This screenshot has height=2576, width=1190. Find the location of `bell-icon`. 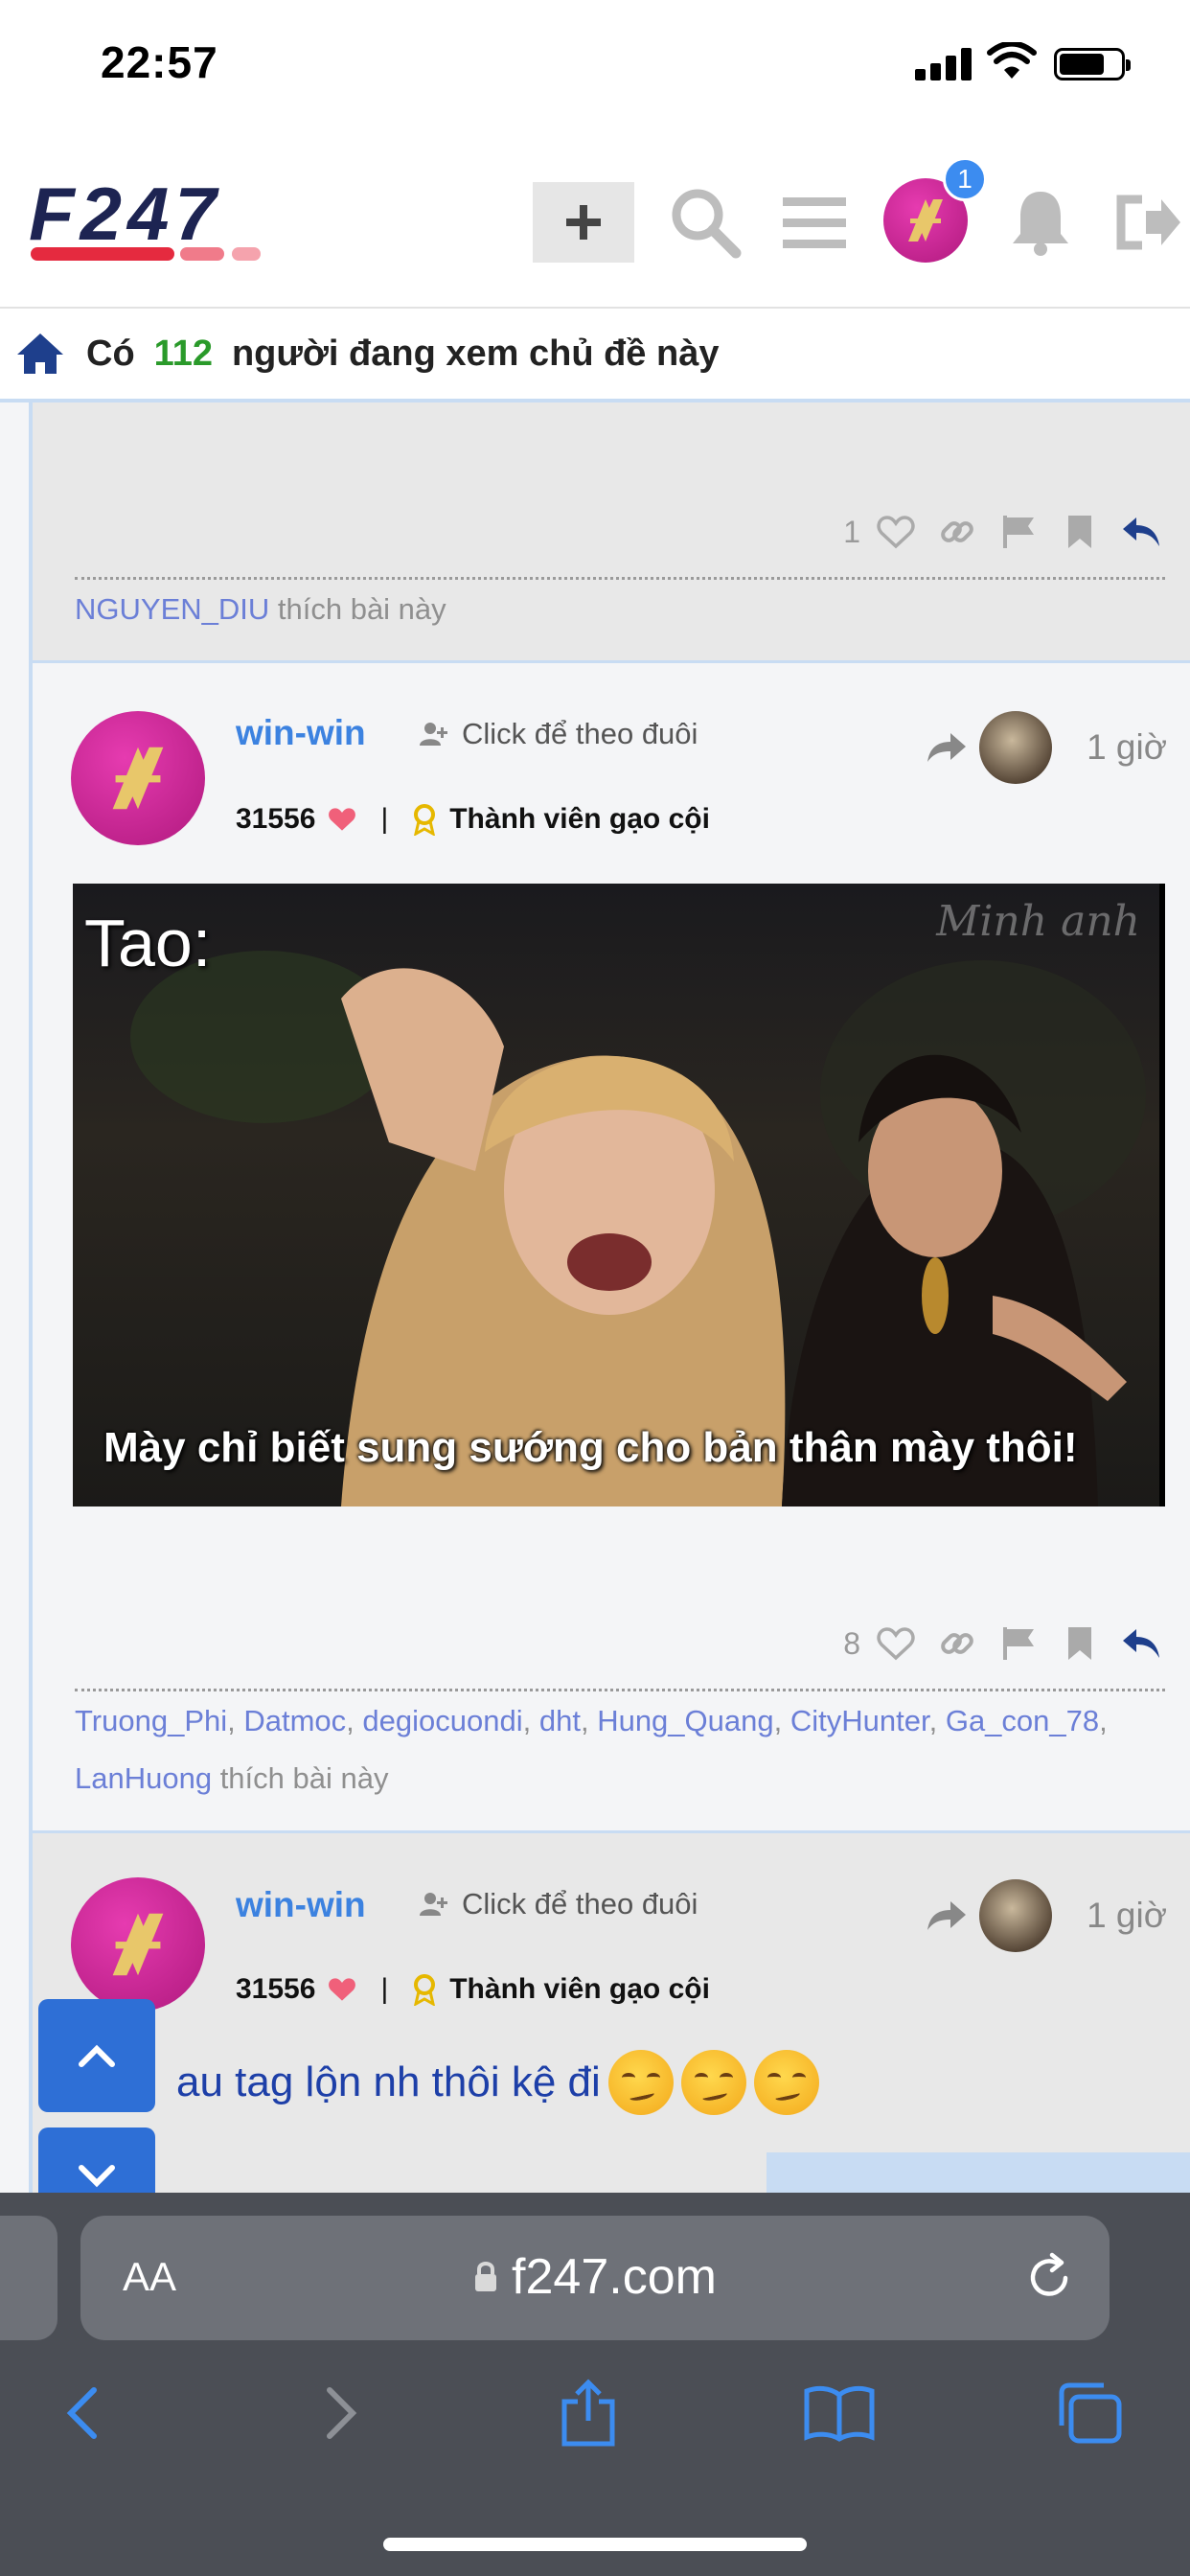

bell-icon is located at coordinates (1040, 222).